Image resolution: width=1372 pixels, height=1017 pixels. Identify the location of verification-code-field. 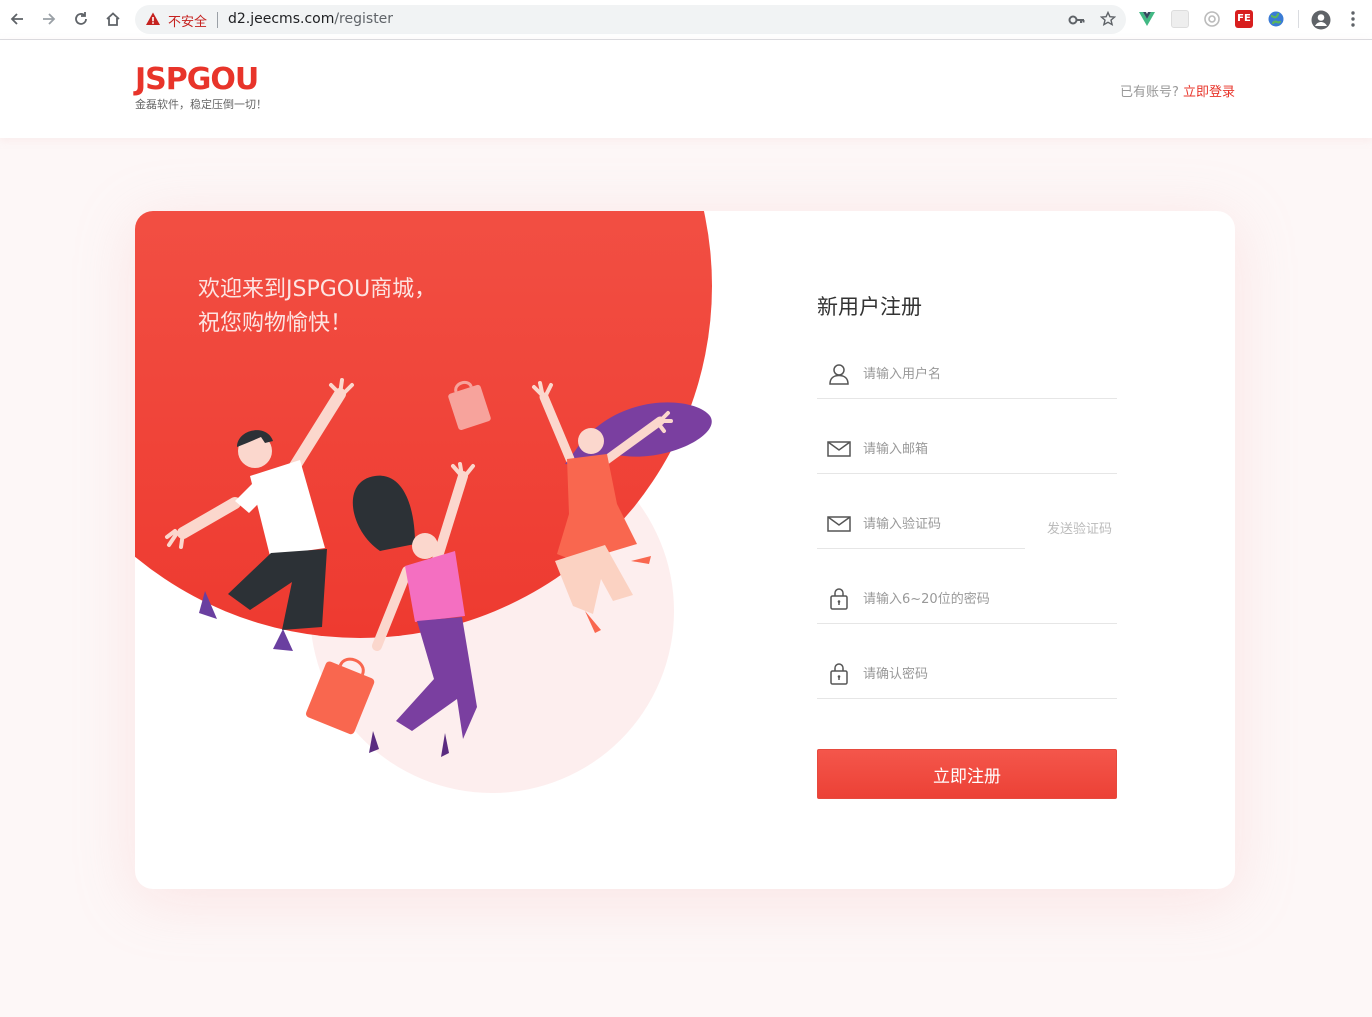
(921, 524).